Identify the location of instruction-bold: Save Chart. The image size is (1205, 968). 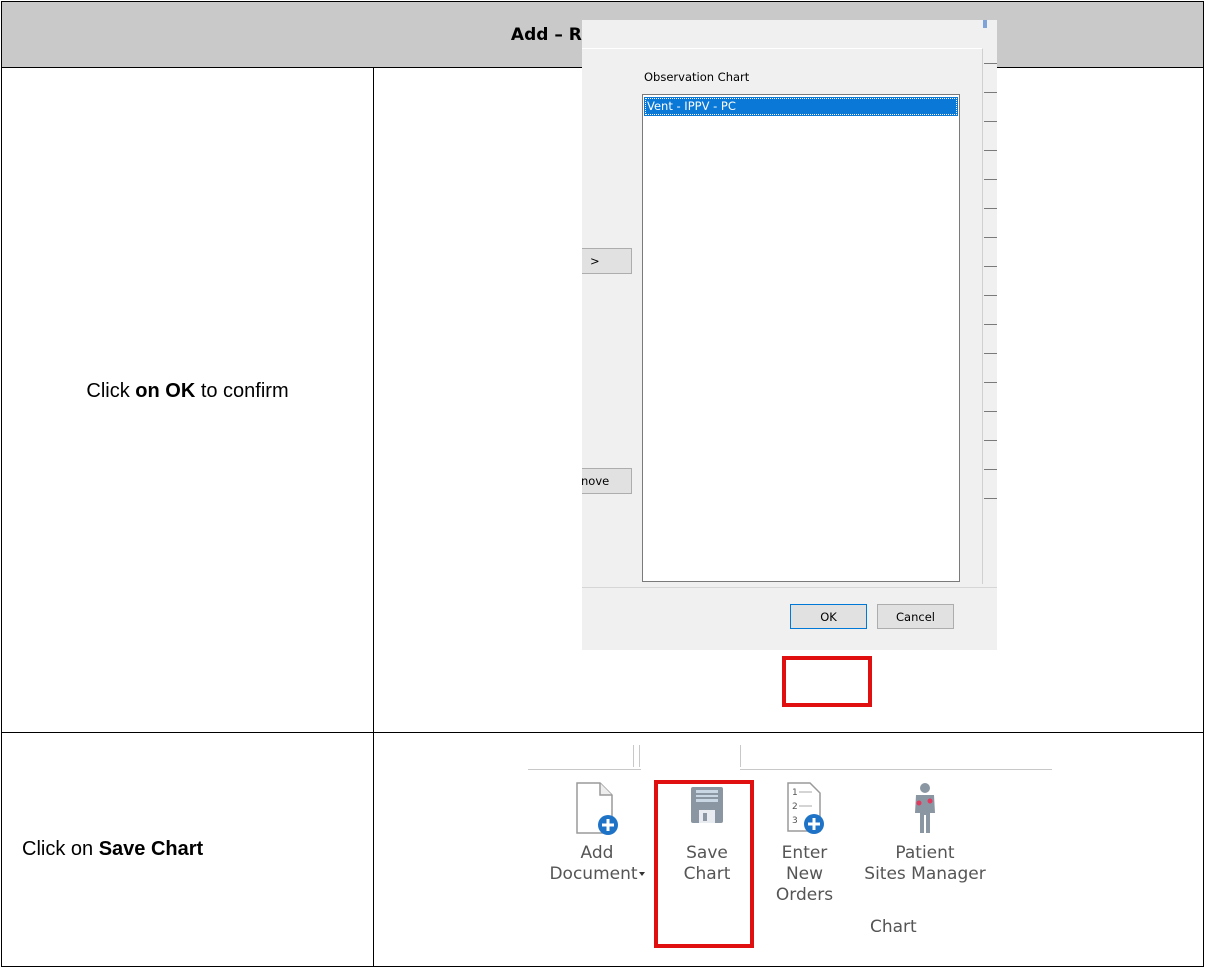
(151, 849).